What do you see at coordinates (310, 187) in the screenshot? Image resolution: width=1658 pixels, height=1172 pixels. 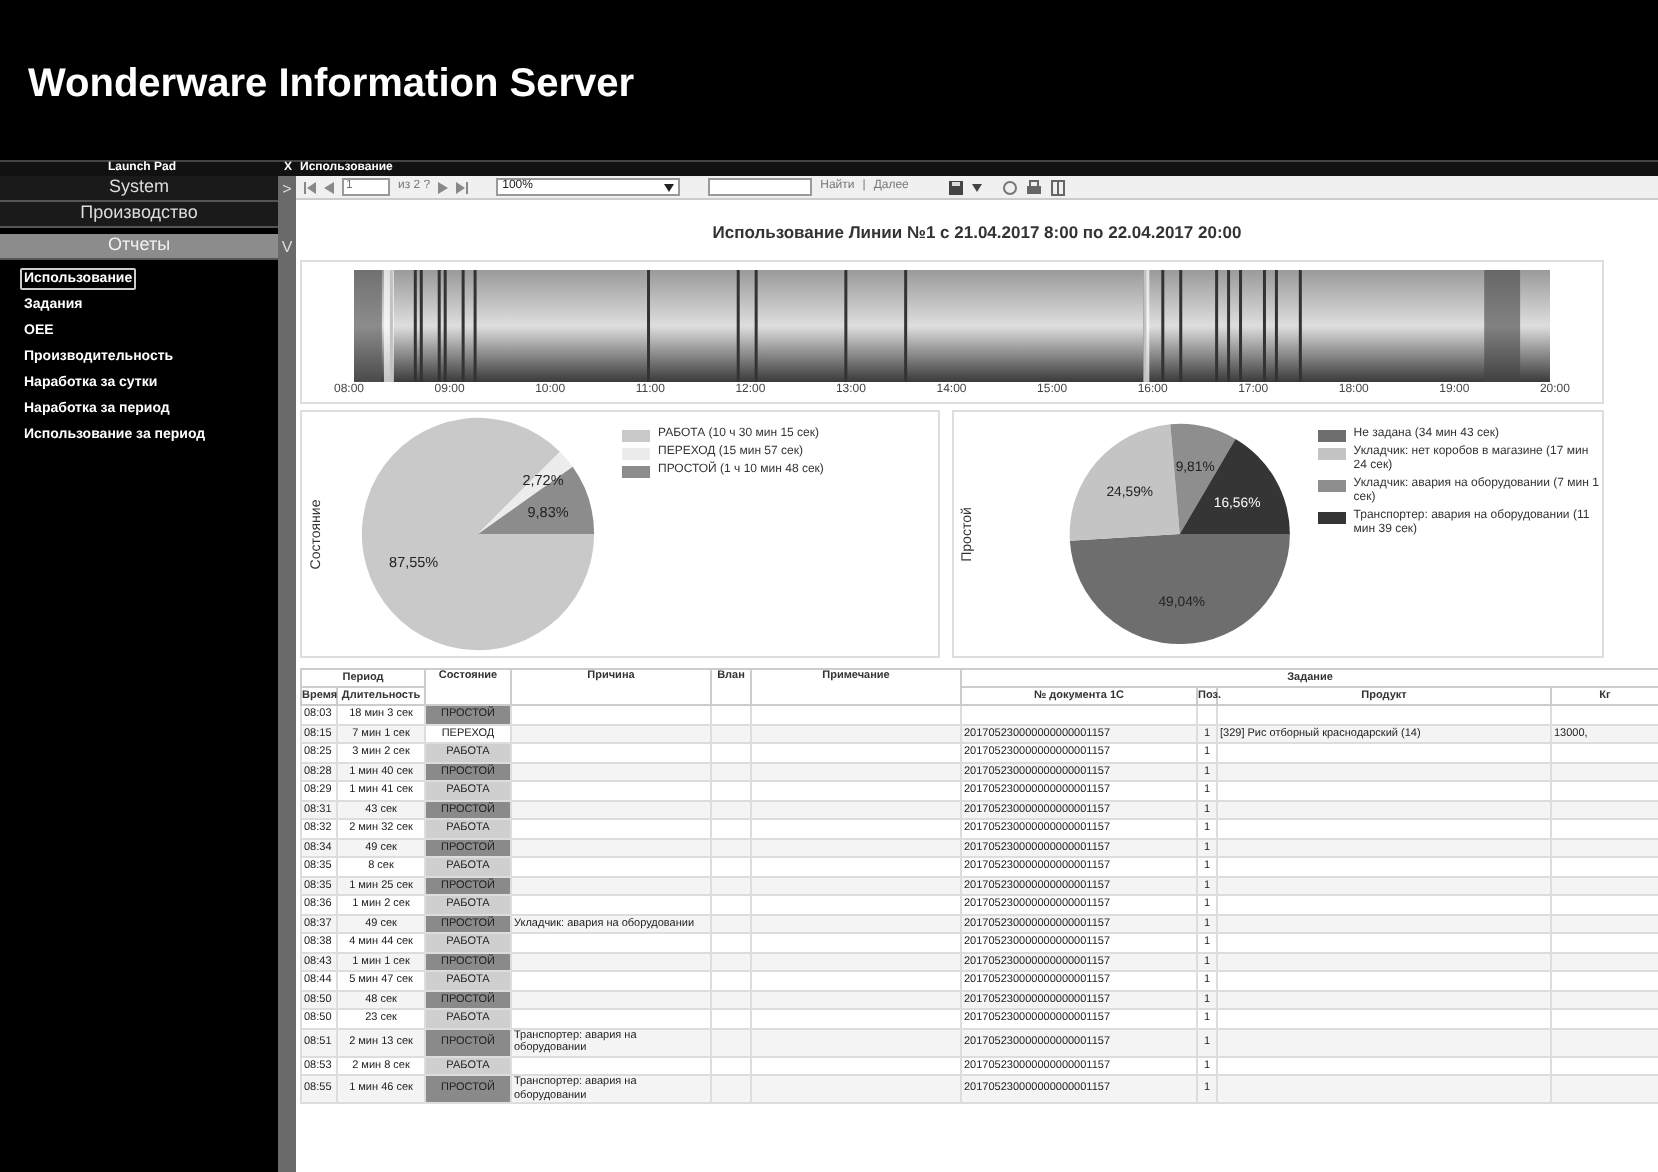 I see `first-page-icon` at bounding box center [310, 187].